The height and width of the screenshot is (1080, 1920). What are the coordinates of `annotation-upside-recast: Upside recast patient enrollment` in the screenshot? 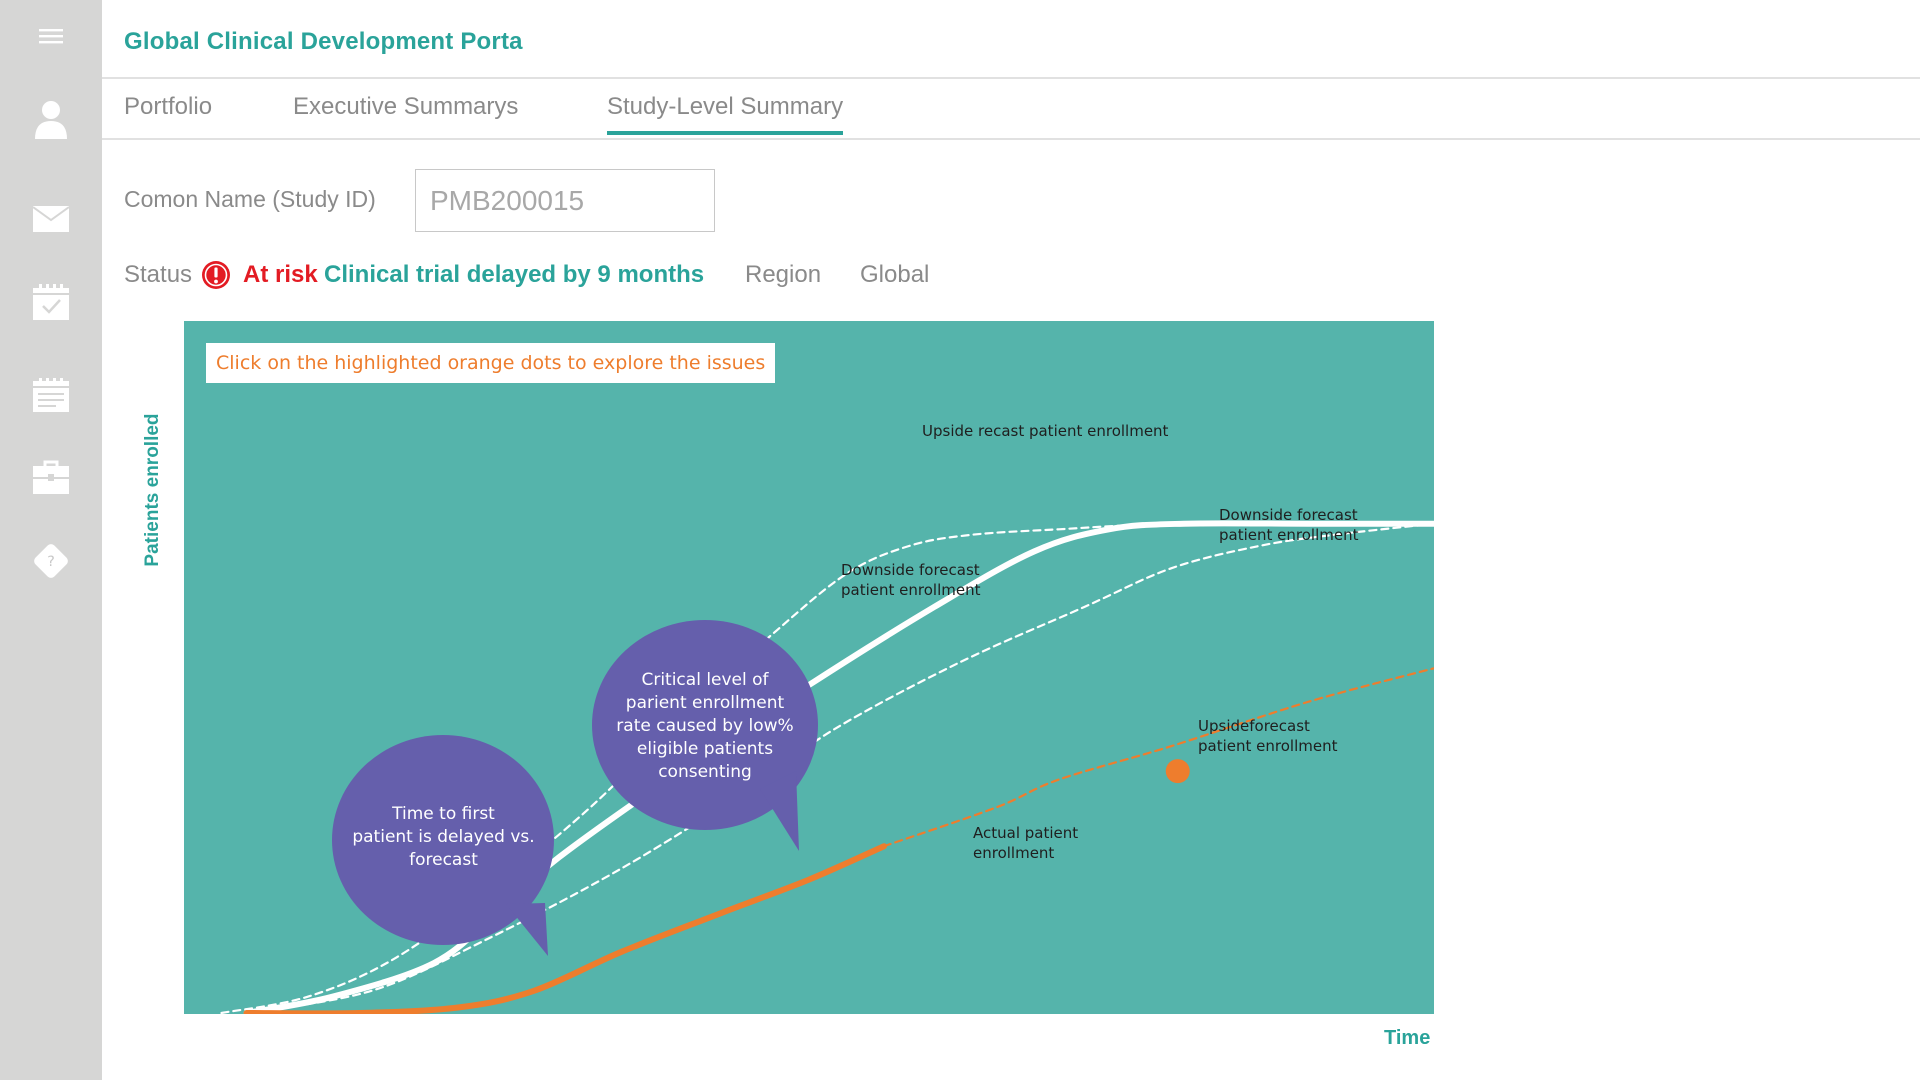 It's located at (1045, 431).